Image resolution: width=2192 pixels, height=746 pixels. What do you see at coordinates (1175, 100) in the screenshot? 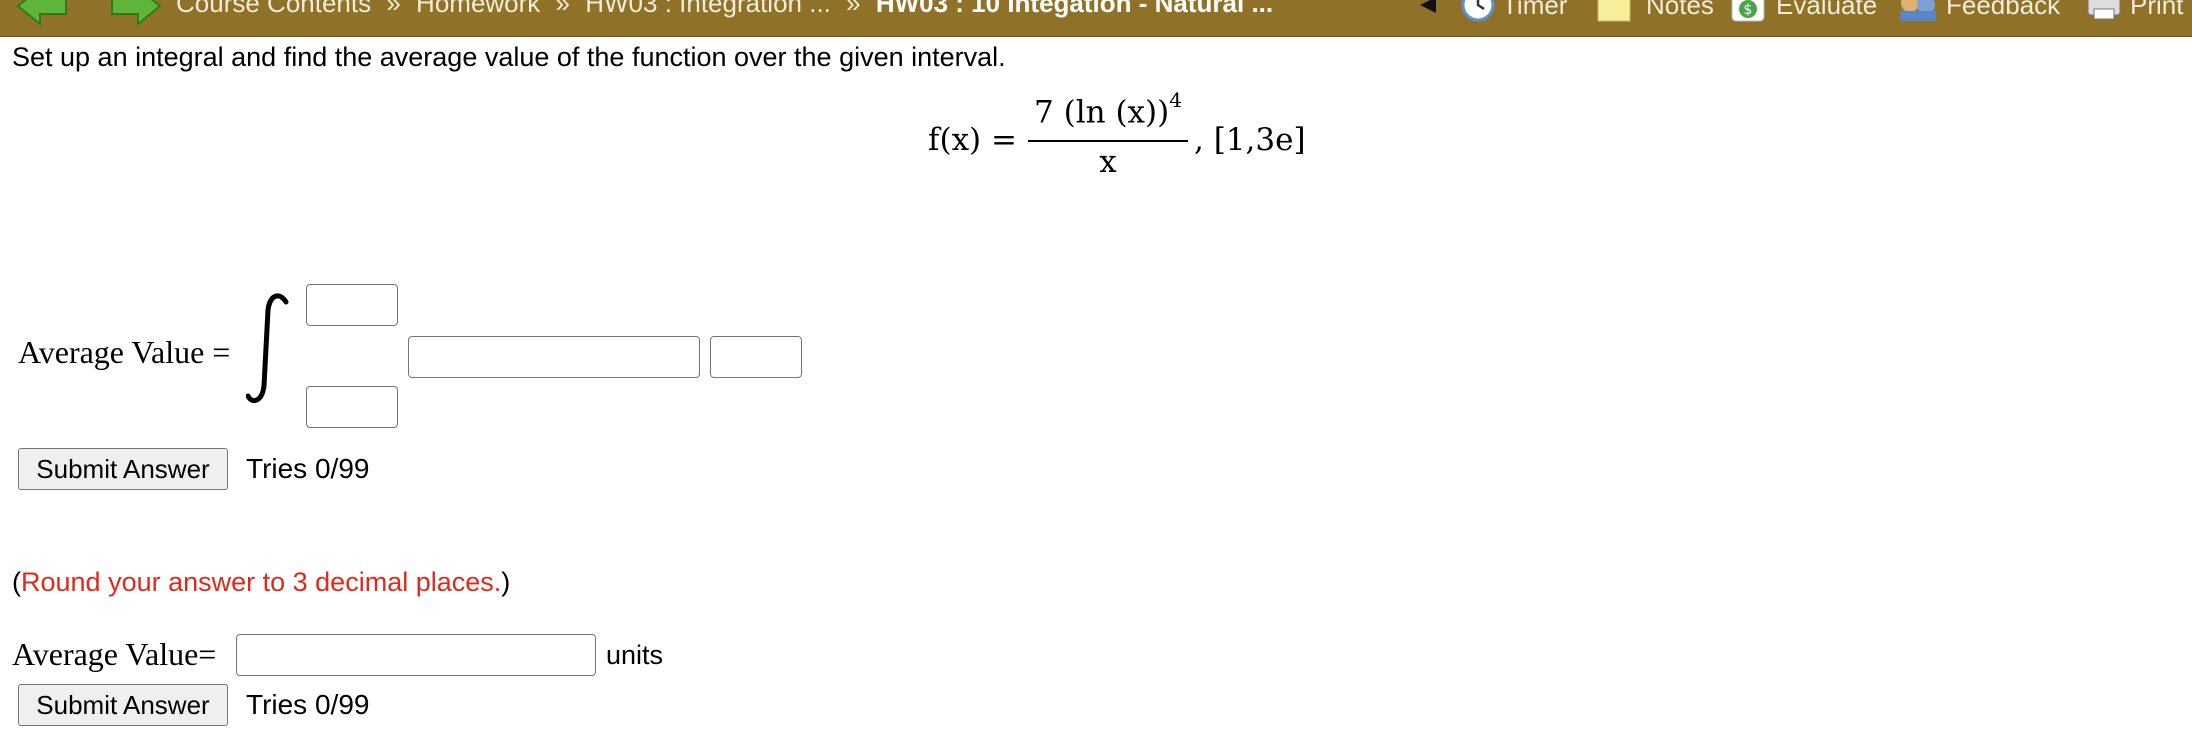
I see `formula-exponent: 4` at bounding box center [1175, 100].